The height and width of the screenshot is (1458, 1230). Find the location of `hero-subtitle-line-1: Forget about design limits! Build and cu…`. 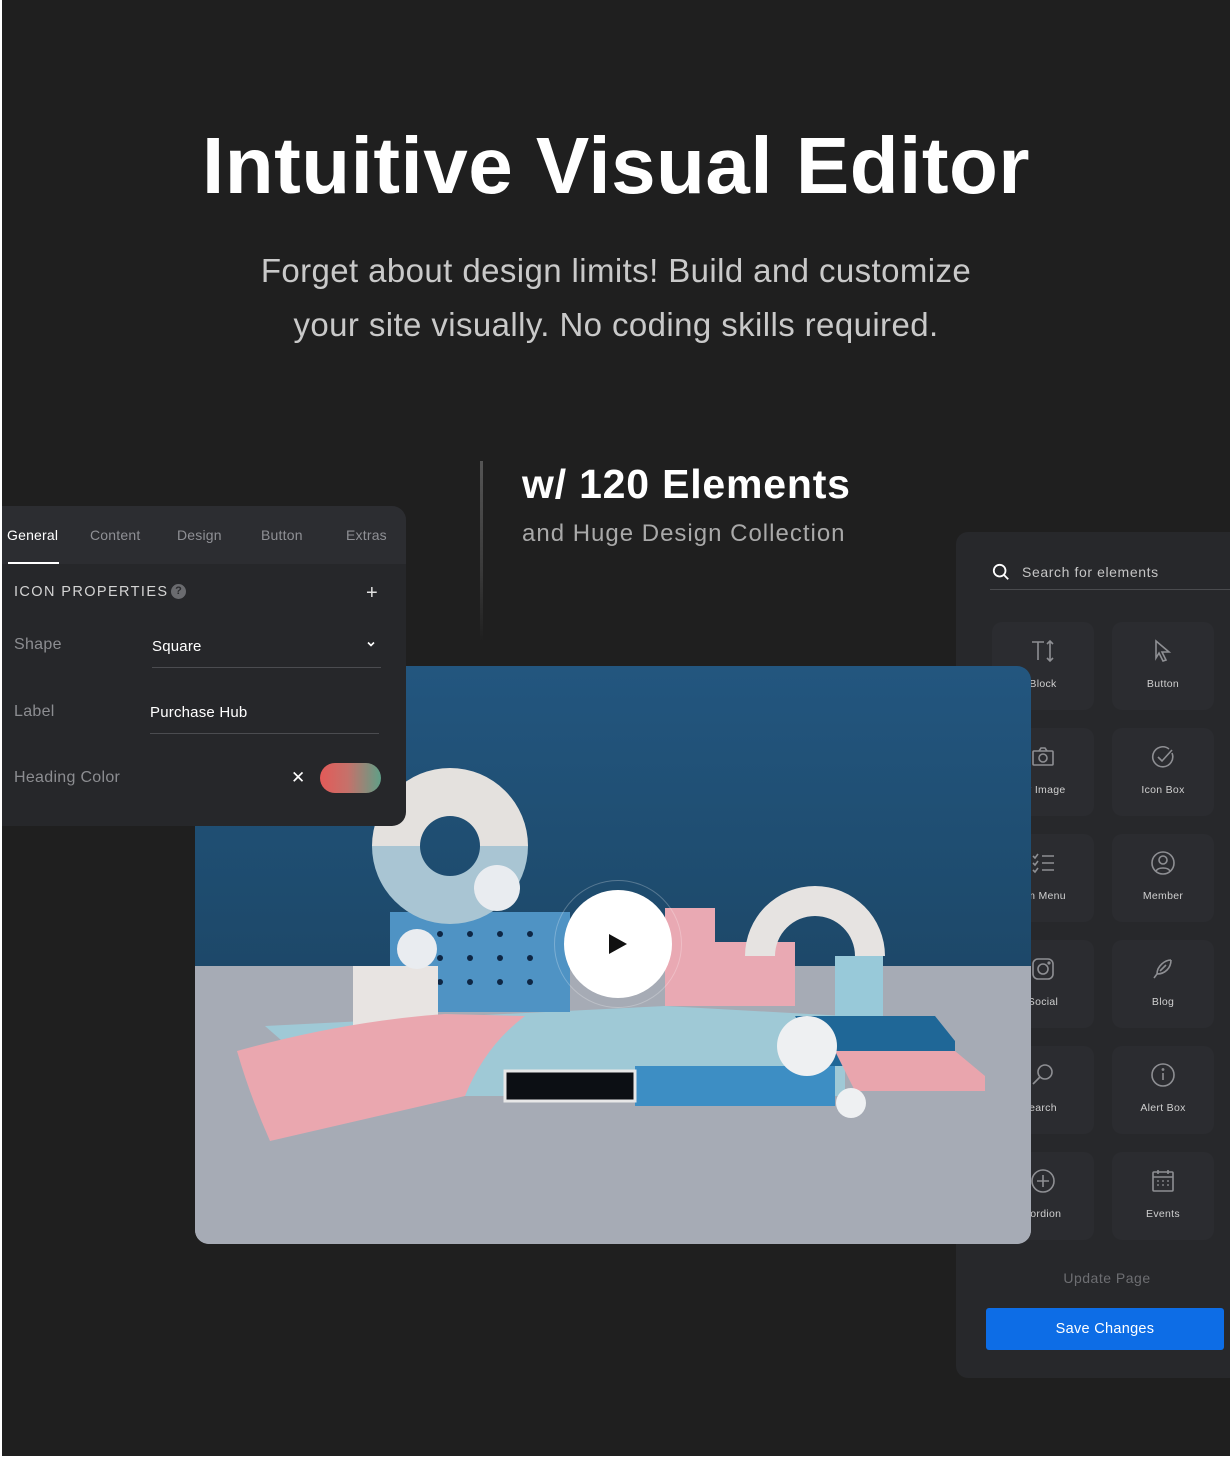

hero-subtitle-line-1: Forget about design limits! Build and cu… is located at coordinates (616, 270).